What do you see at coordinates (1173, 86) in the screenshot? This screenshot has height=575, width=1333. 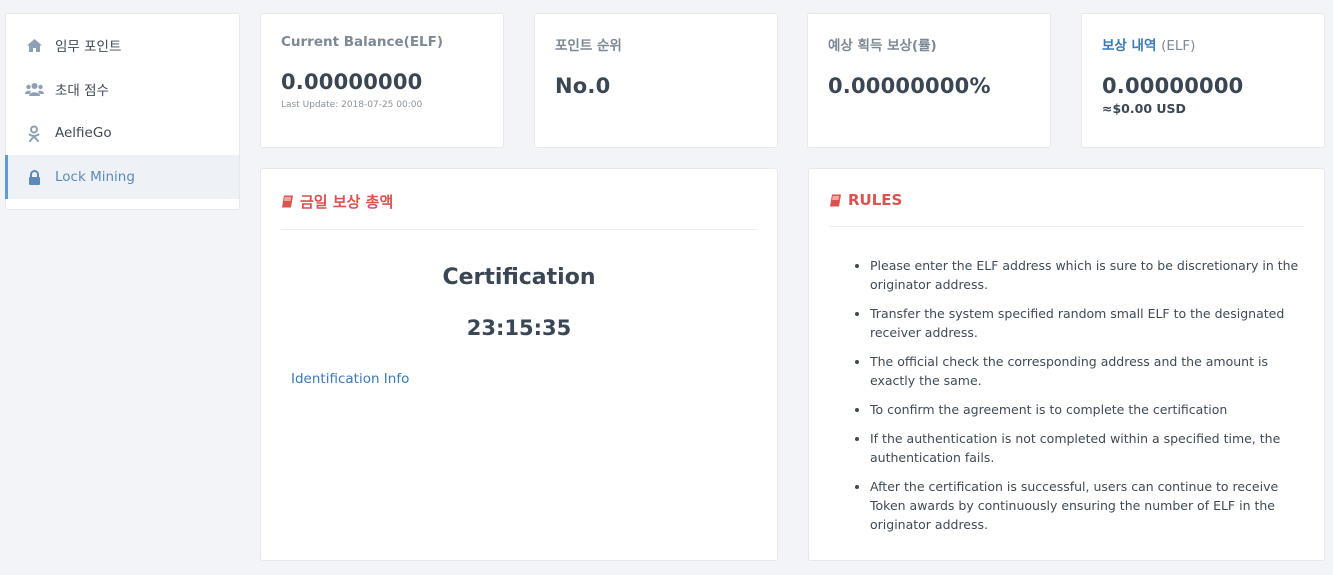 I see `reward-history-value: 0.00000000` at bounding box center [1173, 86].